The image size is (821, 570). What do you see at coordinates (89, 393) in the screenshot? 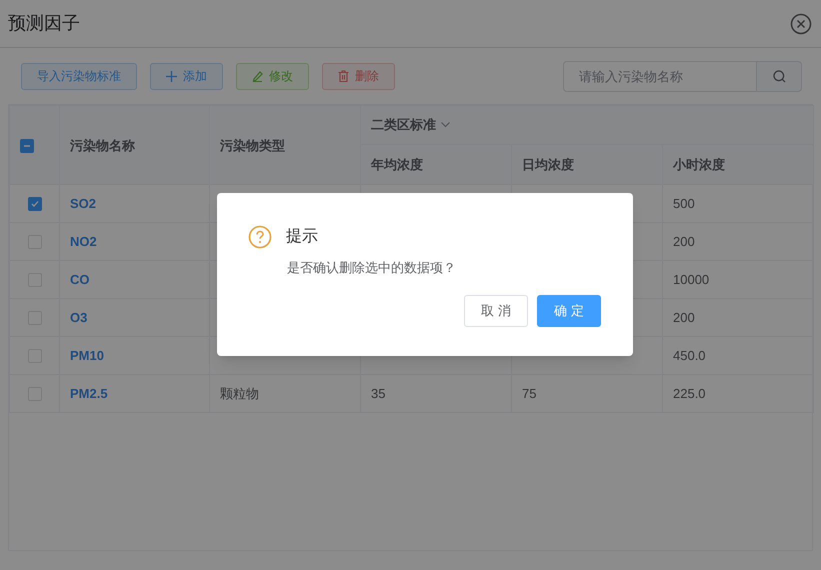
I see `pollutant-link: PM2.5` at bounding box center [89, 393].